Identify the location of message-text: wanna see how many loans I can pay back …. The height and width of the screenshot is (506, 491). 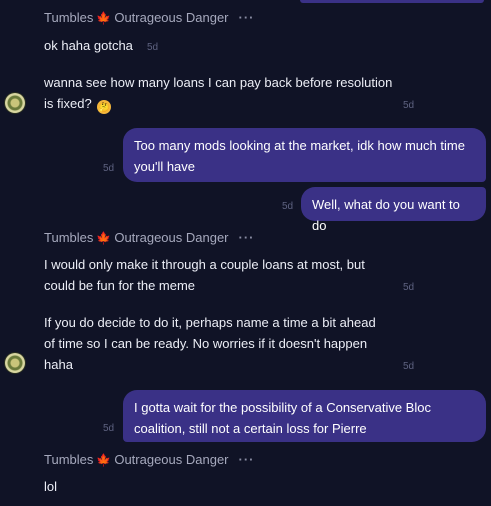
(218, 93).